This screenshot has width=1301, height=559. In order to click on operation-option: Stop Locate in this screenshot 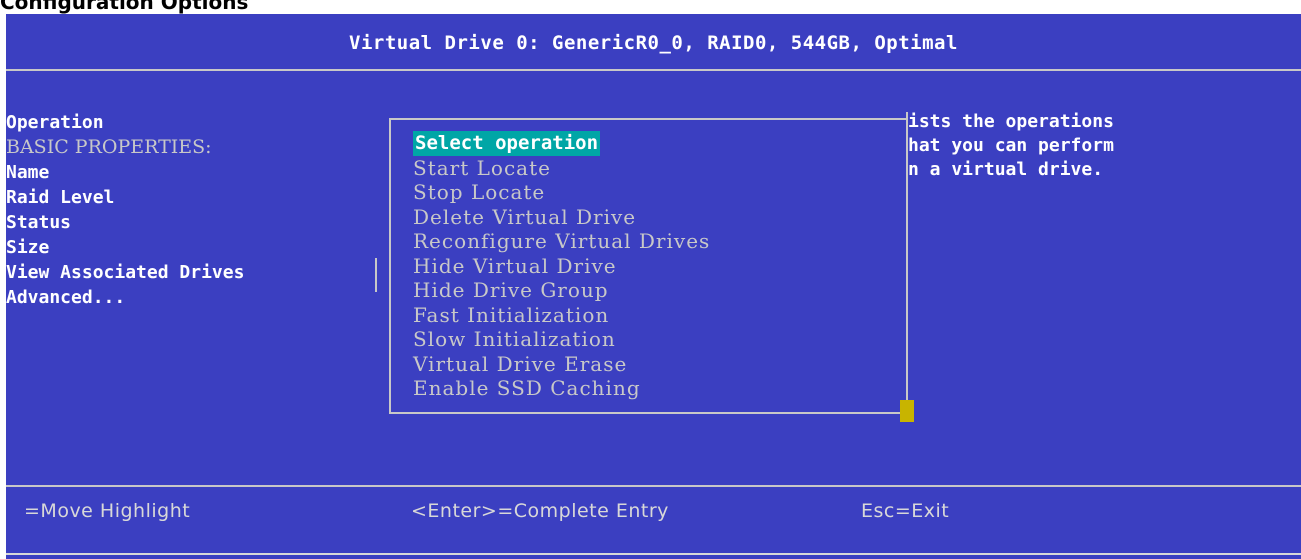, I will do `click(561, 192)`.